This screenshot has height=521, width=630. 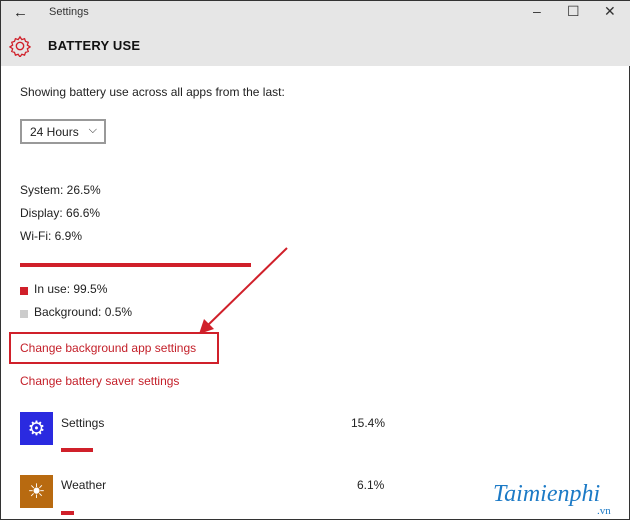 What do you see at coordinates (552, 499) in the screenshot?
I see `watermark-logo: Taimienphi .vn` at bounding box center [552, 499].